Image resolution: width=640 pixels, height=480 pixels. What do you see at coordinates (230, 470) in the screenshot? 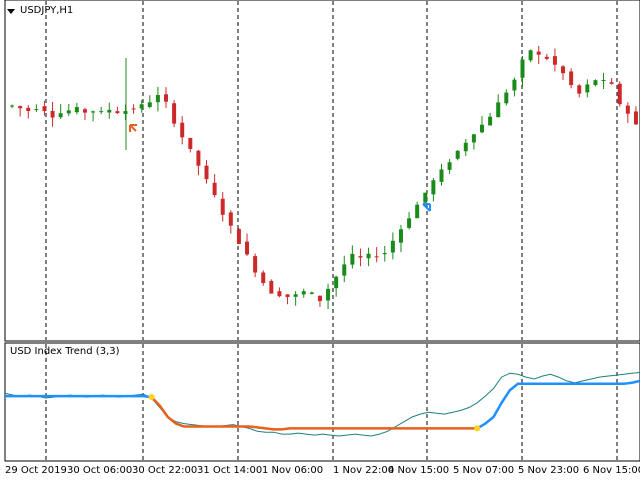
I see `time-axis-label: 31 Oct 14:00` at bounding box center [230, 470].